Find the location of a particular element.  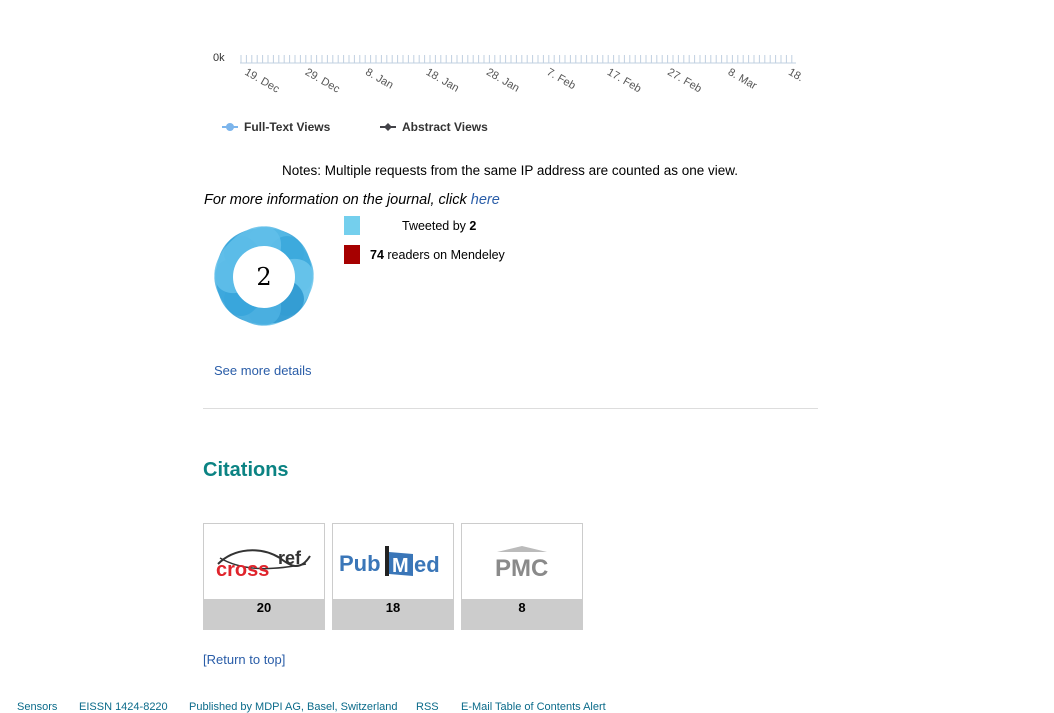

footer-link-email-alert: E-Mail Table of Contents Alert is located at coordinates (533, 707).